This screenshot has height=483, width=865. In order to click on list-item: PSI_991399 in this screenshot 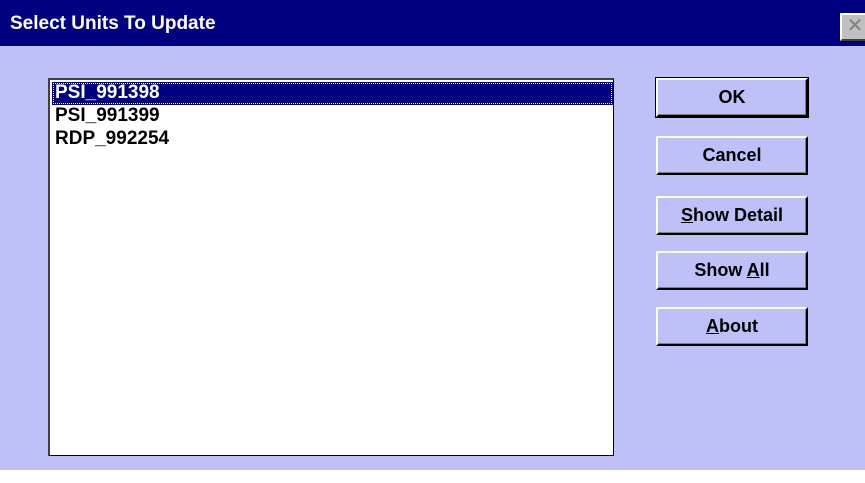, I will do `click(332, 116)`.